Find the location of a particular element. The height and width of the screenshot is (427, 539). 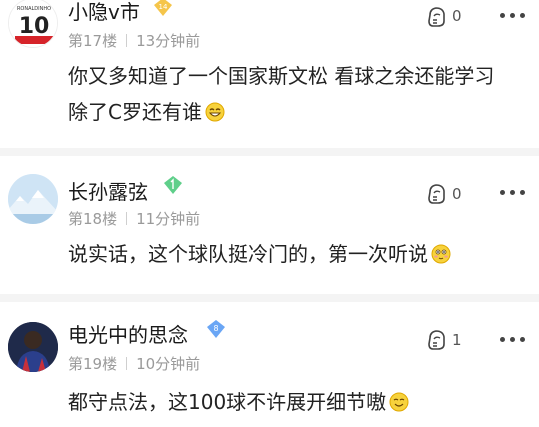

grin-emoji-icon is located at coordinates (399, 402).